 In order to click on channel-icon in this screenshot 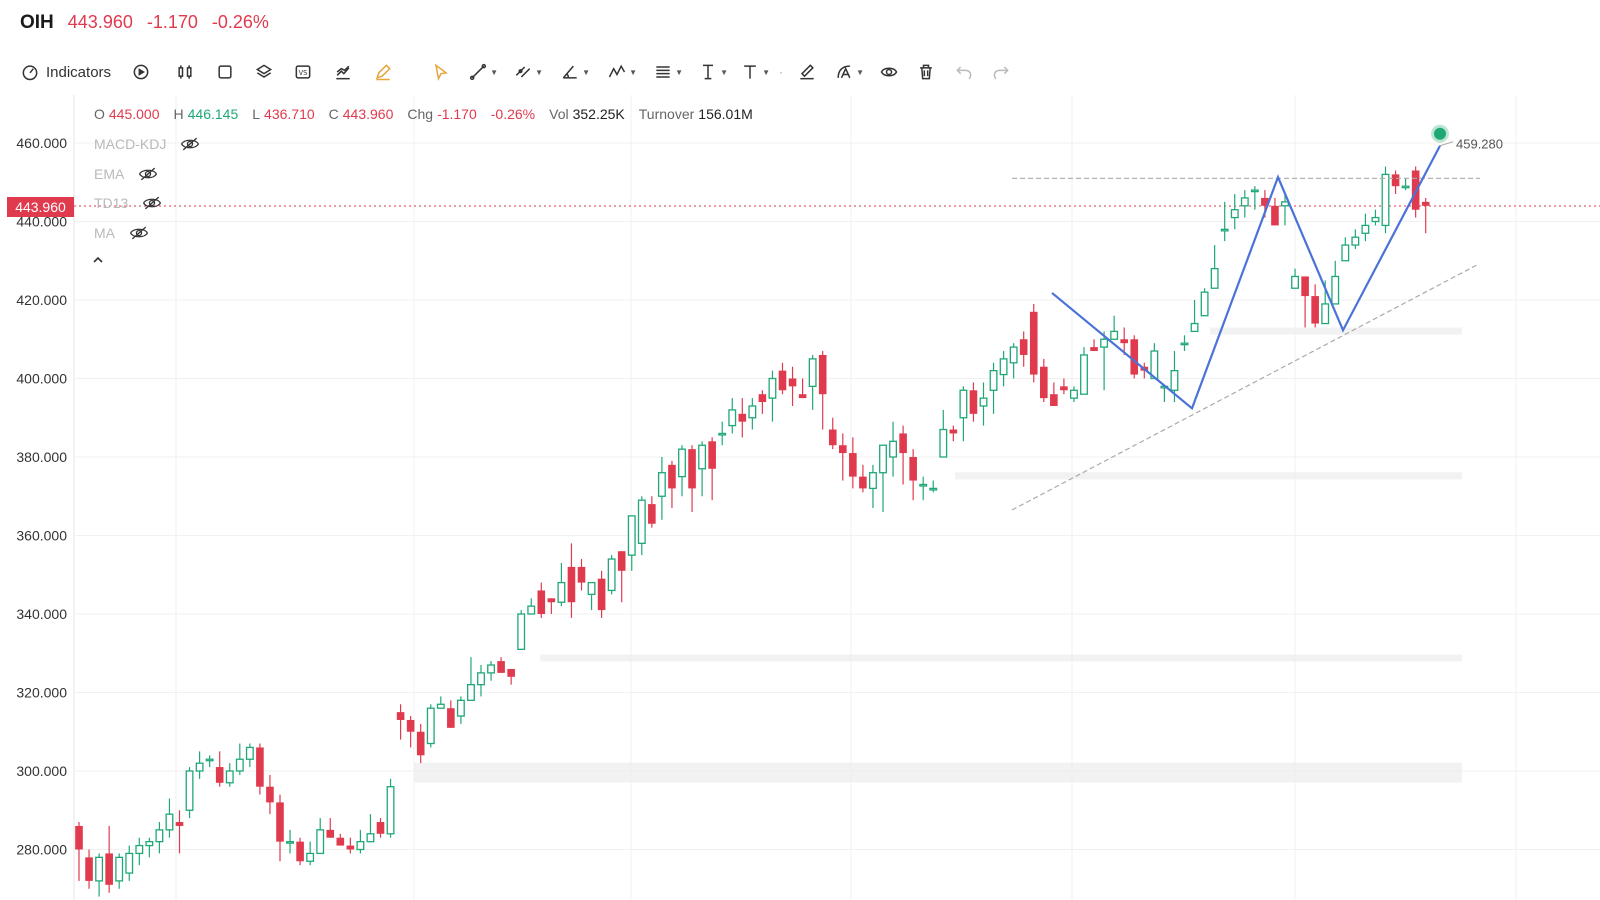, I will do `click(523, 72)`.